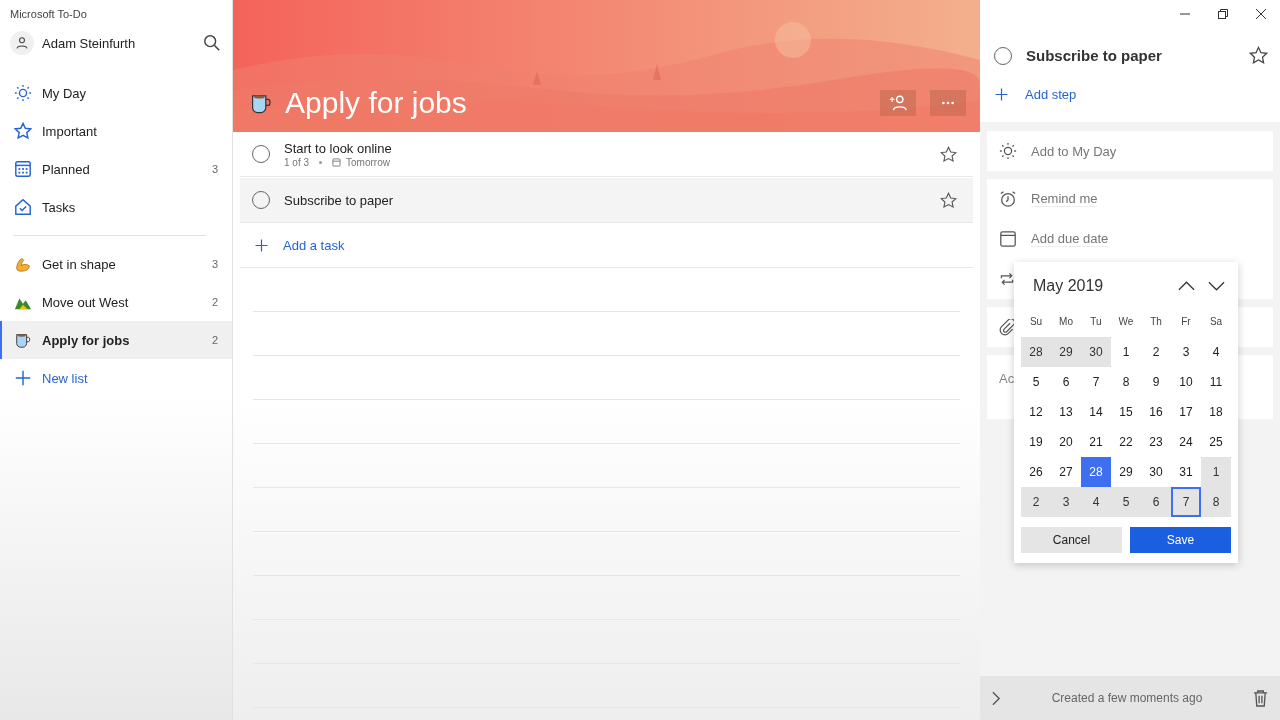 The image size is (1280, 720). I want to click on weekday-label: Th, so click(1156, 322).